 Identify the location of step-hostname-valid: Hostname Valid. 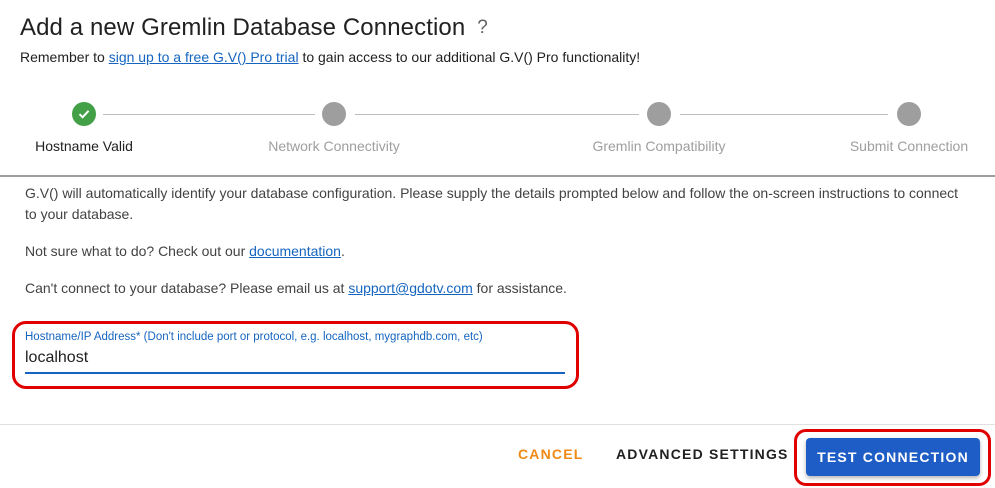
(84, 126).